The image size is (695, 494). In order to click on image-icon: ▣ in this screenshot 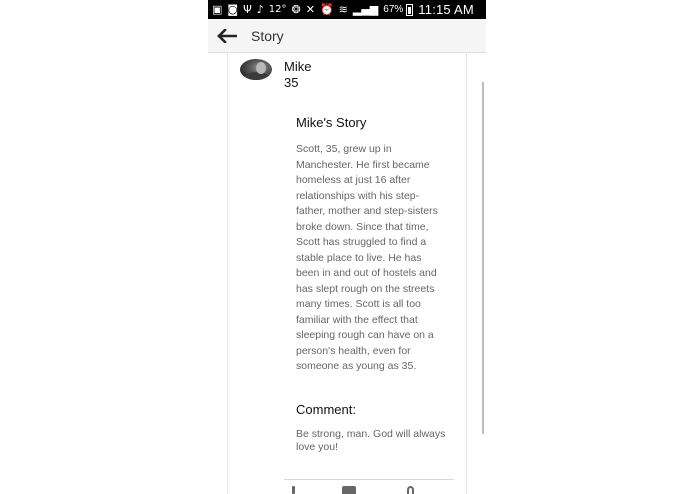, I will do `click(217, 9)`.